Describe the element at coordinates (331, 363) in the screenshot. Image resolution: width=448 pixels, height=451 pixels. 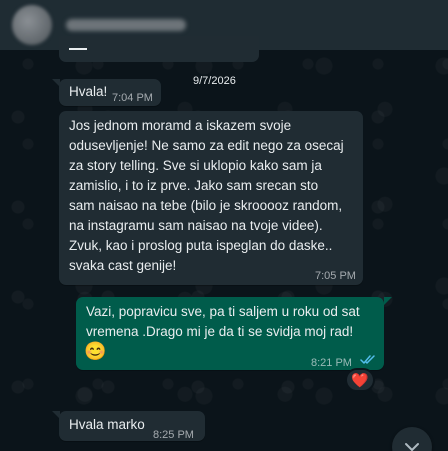
I see `message-time: 8:21 PM` at that location.